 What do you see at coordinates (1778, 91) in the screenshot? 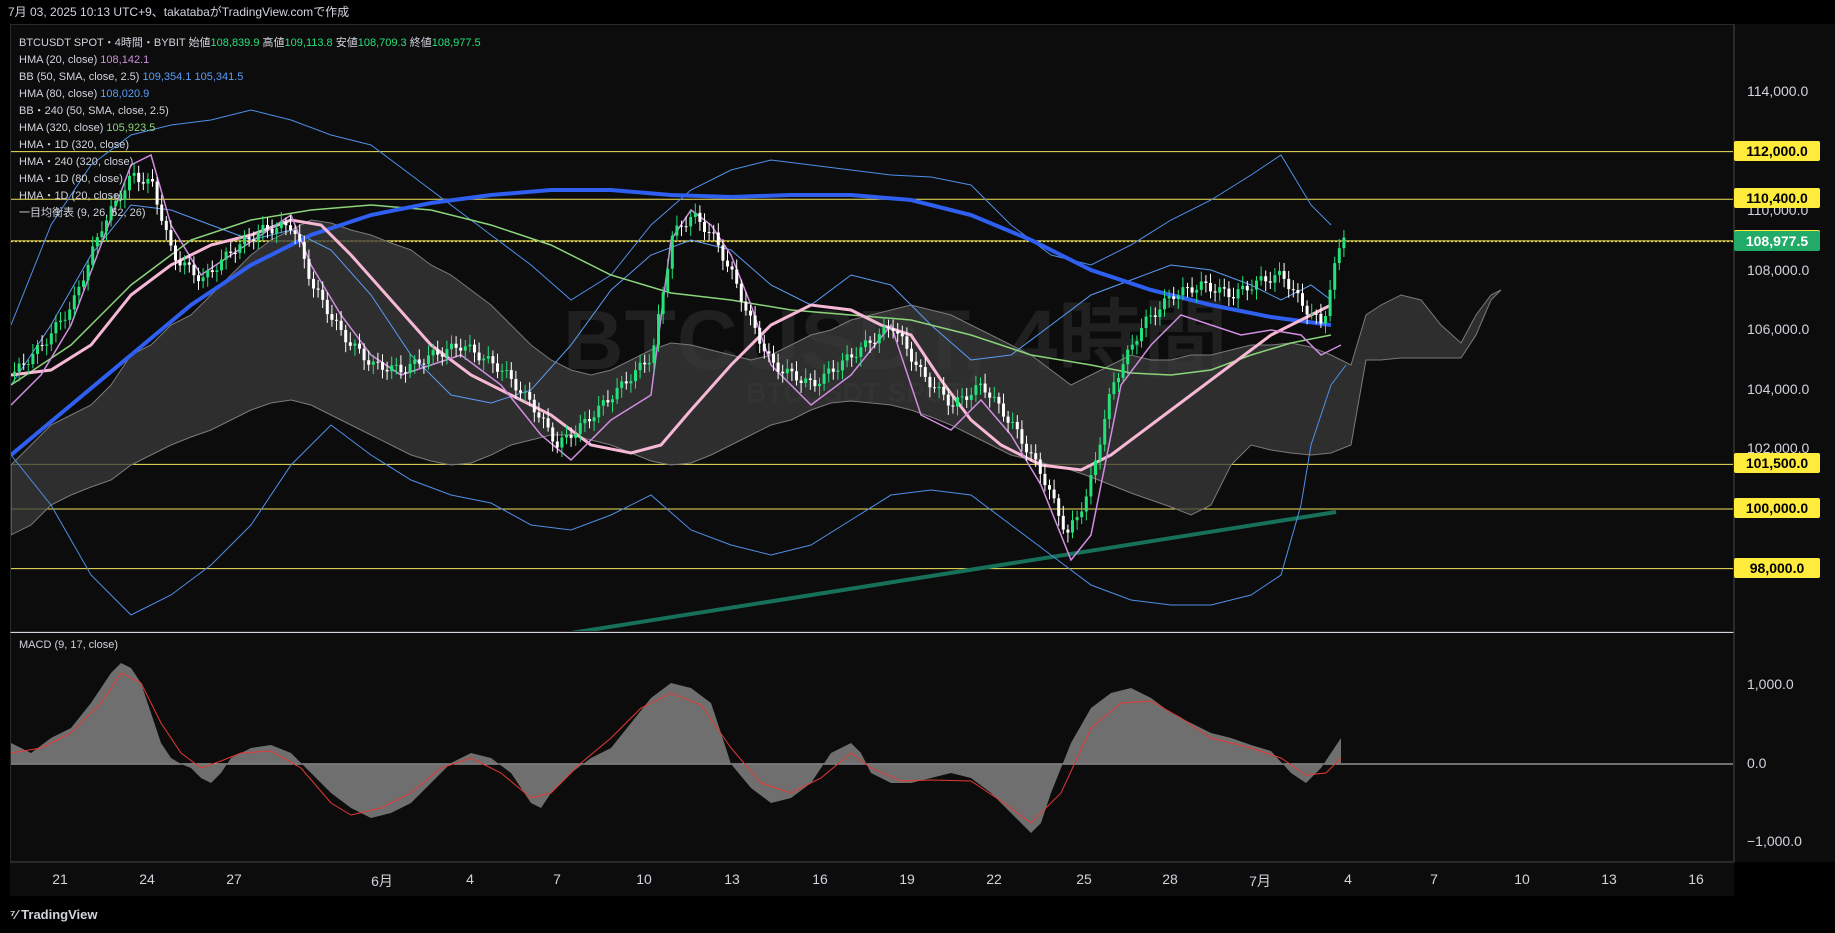
I see `price-tick-label: 114,000.0` at bounding box center [1778, 91].